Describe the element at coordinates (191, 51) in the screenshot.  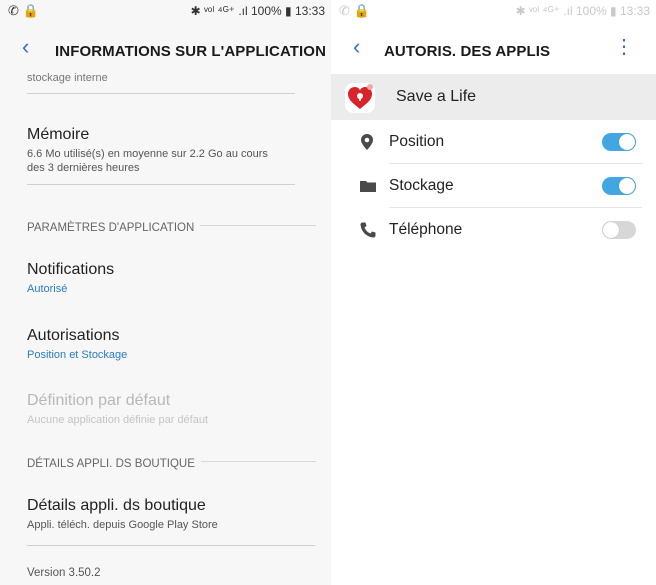
I see `page-title: INFORMATIONS SUR L'APPLICATION` at that location.